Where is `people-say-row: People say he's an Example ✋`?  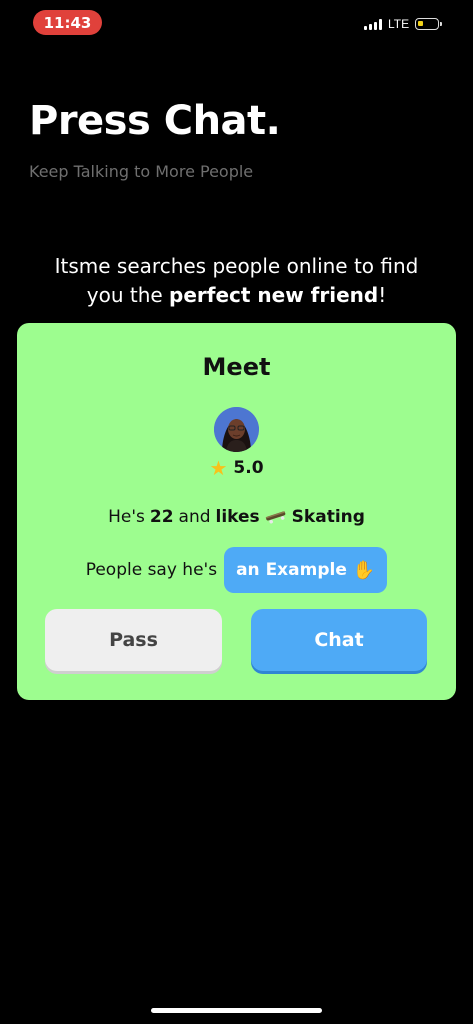 people-say-row: People say he's an Example ✋ is located at coordinates (236, 570).